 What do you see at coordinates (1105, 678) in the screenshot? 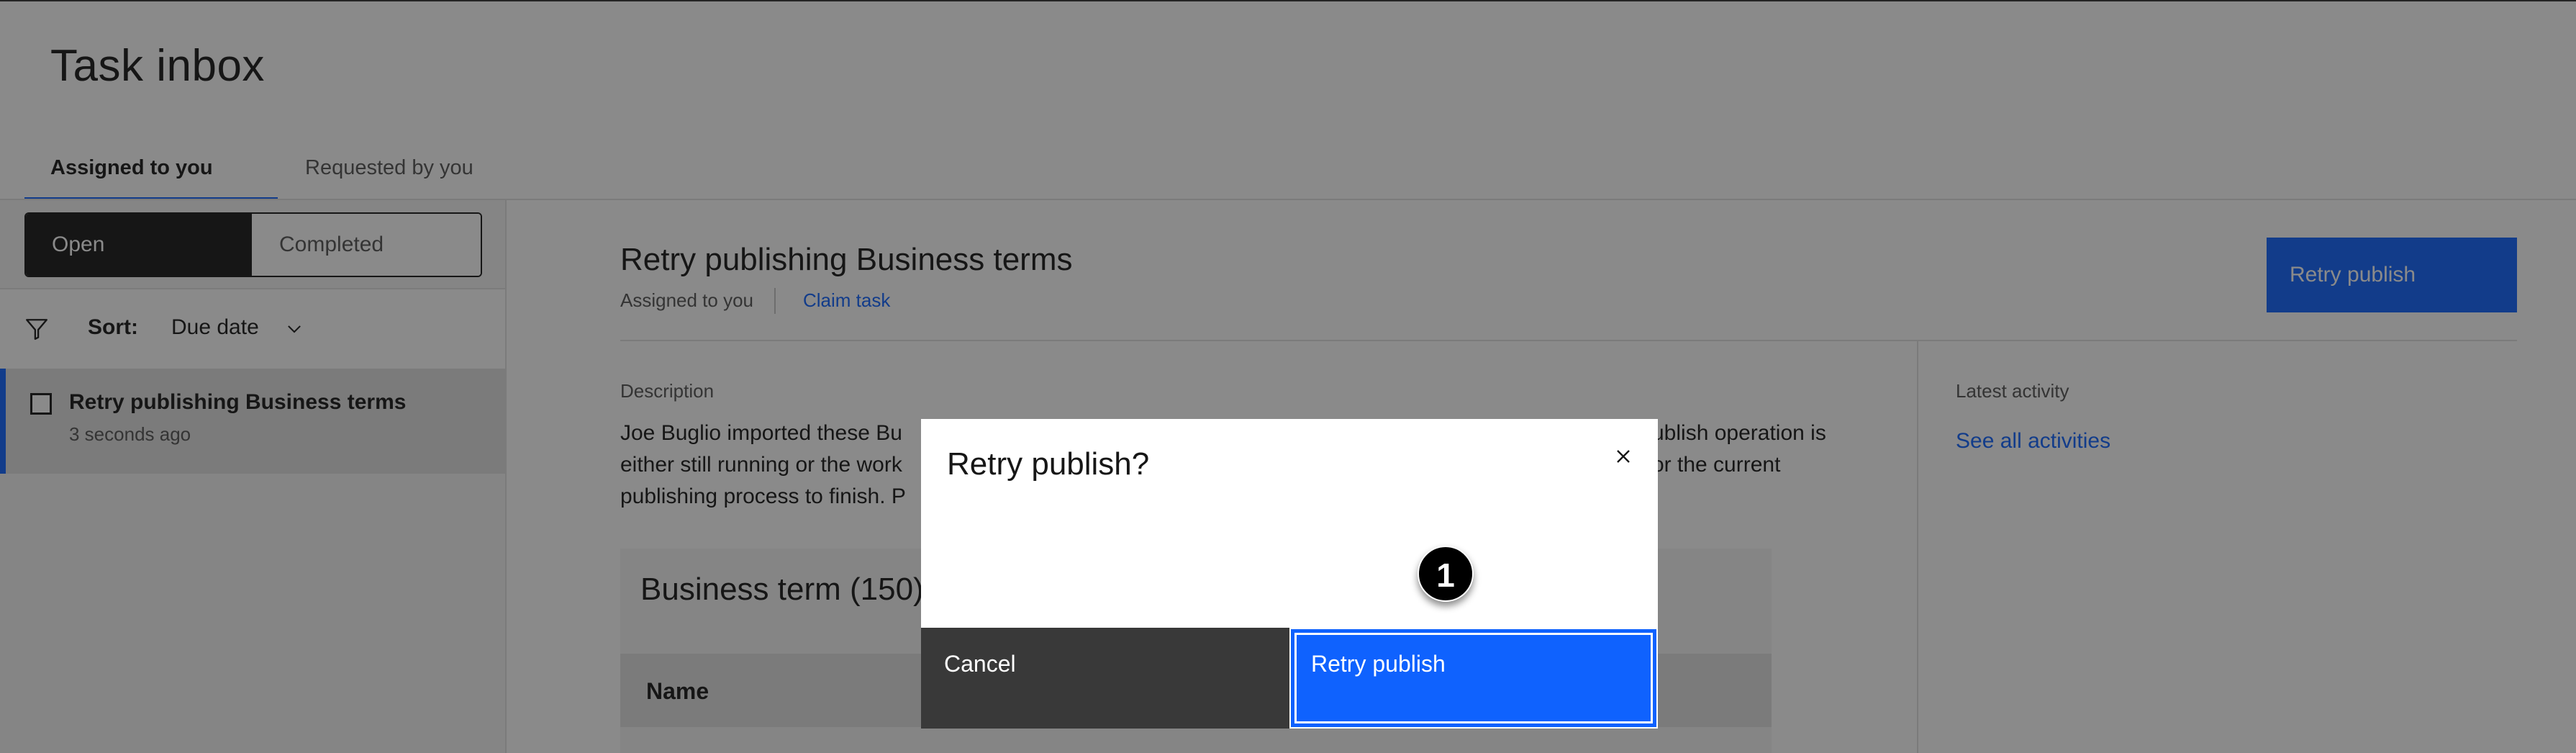
I see `cancel-button: Cancel` at bounding box center [1105, 678].